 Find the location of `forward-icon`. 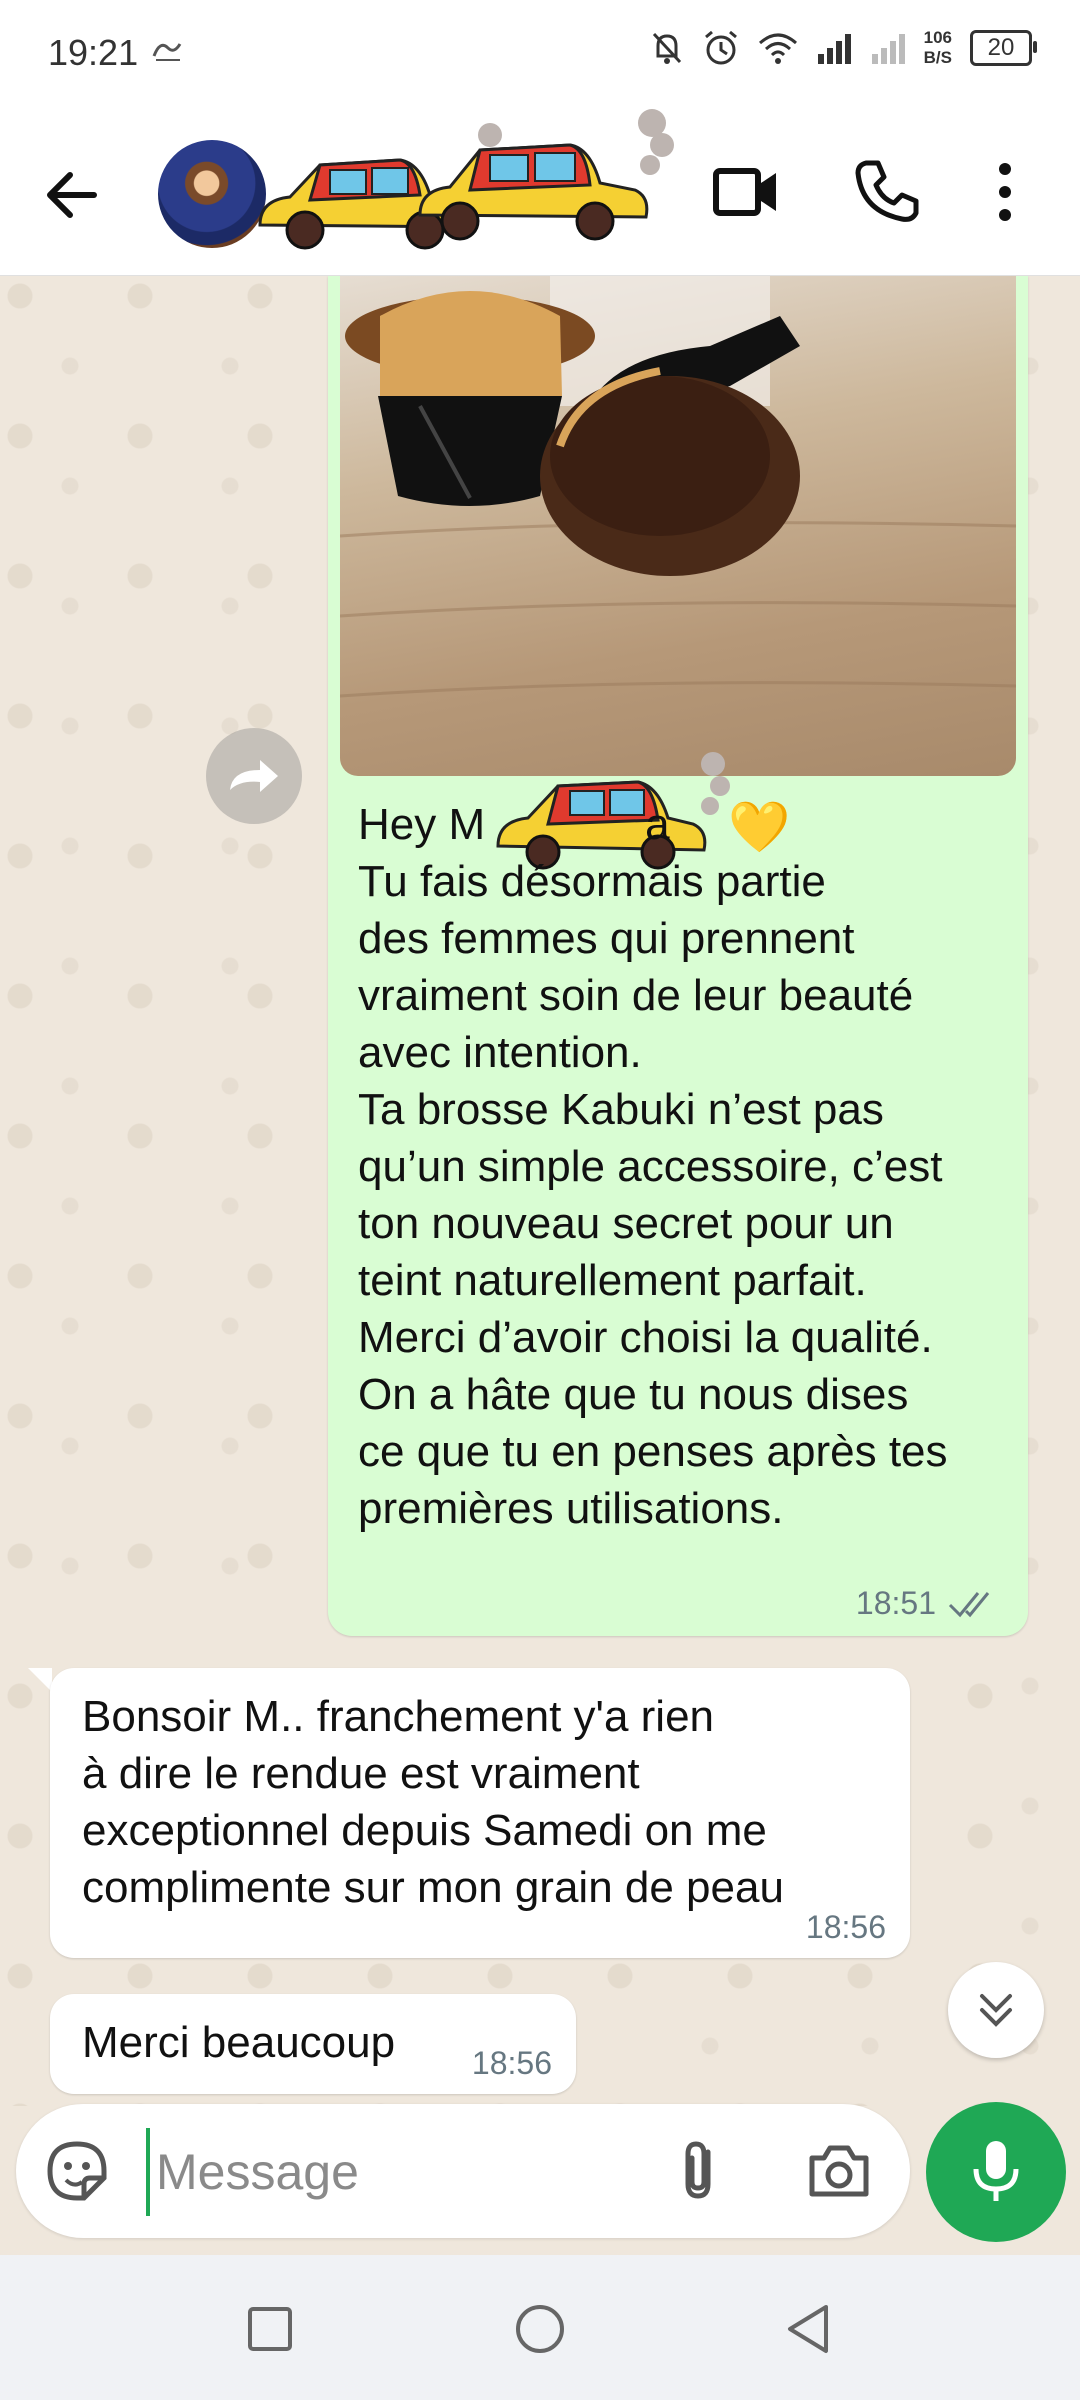

forward-icon is located at coordinates (254, 776).